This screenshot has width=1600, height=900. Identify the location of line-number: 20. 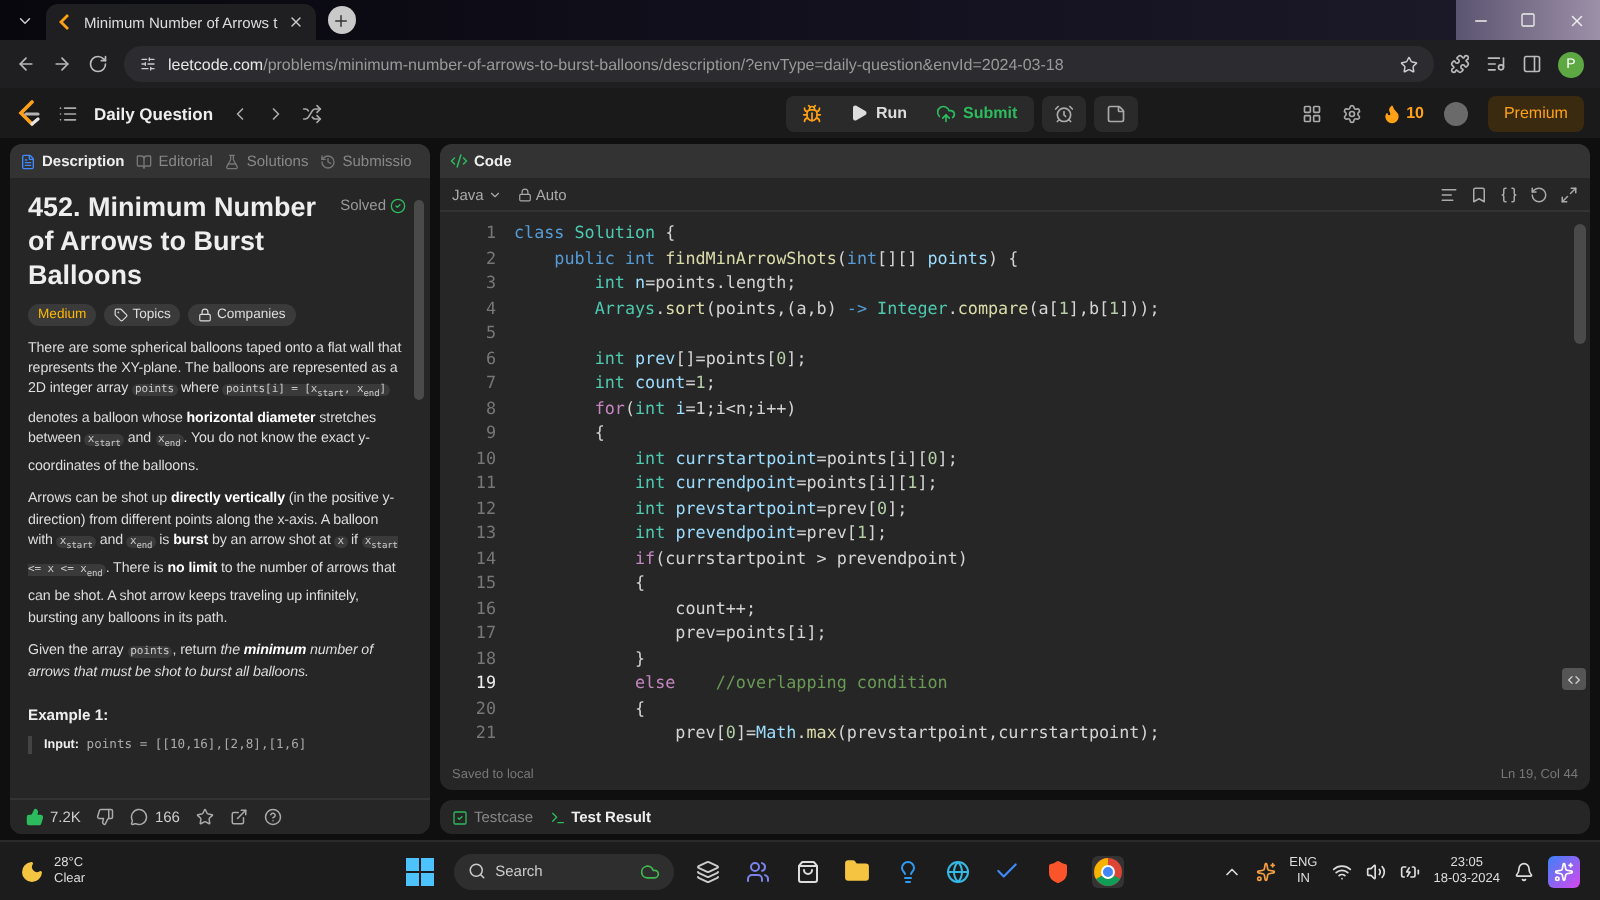
(484, 707).